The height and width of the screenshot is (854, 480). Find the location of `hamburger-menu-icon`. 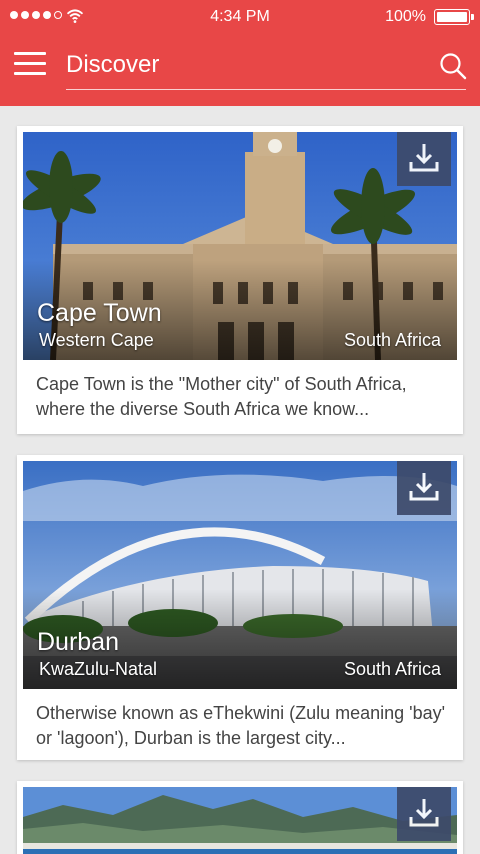

hamburger-menu-icon is located at coordinates (30, 66).